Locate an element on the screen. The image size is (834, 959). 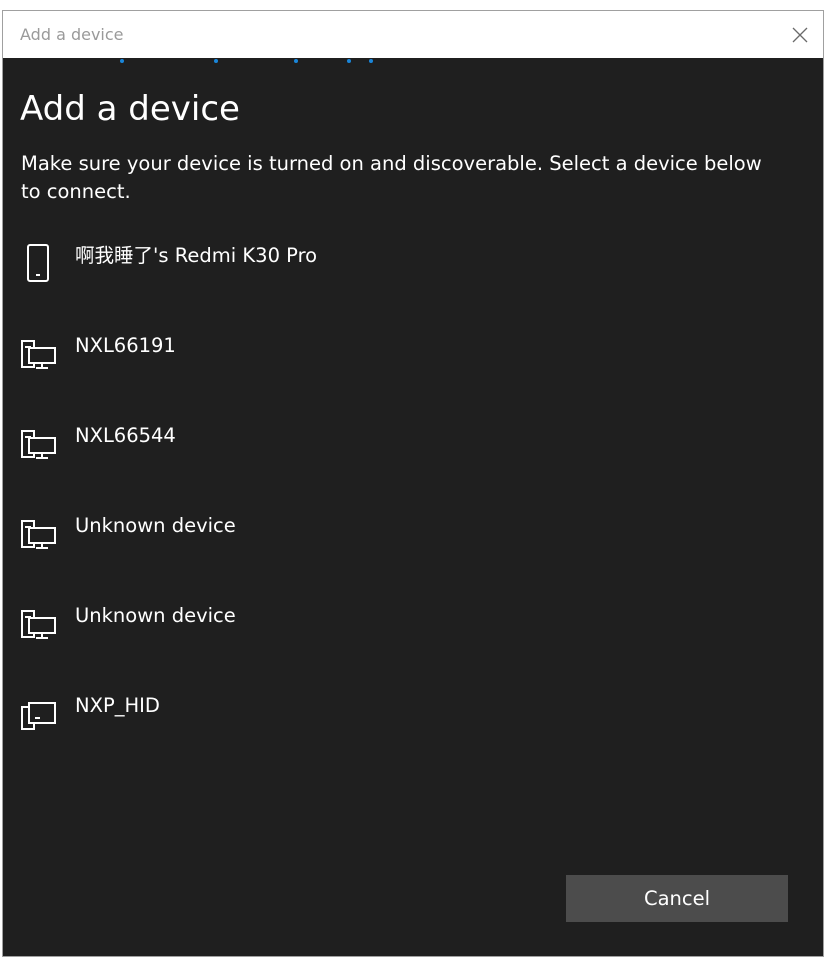
phone-icon is located at coordinates (38, 263).